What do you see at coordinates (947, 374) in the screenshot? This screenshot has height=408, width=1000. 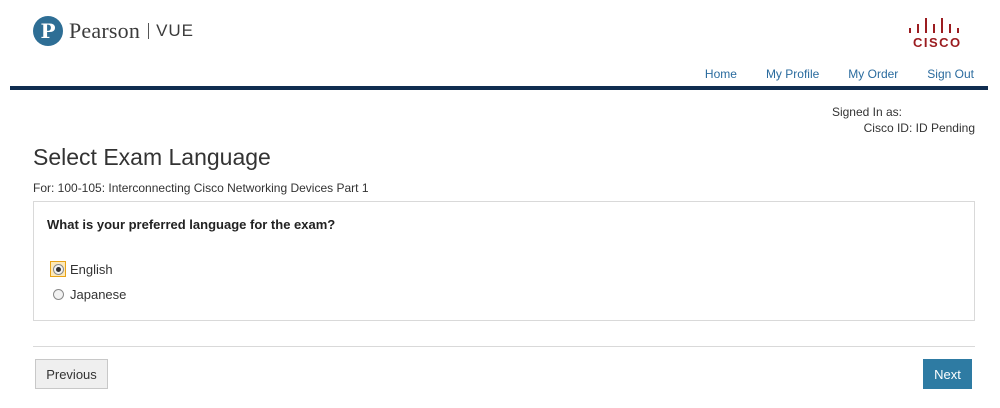 I see `next-button: Next` at bounding box center [947, 374].